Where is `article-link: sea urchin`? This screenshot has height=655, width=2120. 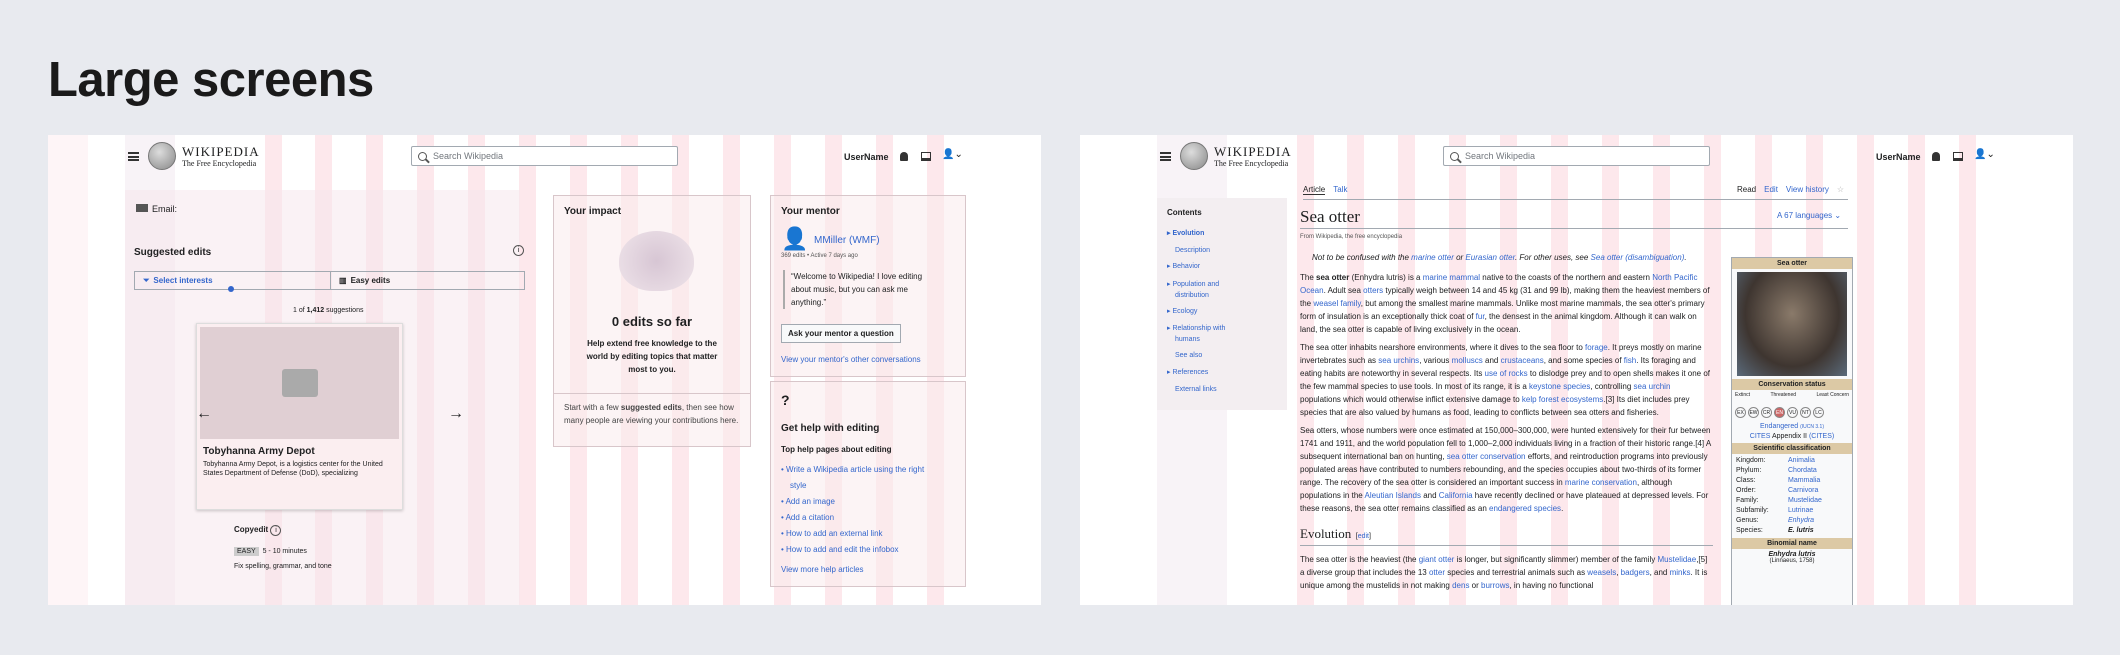 article-link: sea urchin is located at coordinates (1652, 386).